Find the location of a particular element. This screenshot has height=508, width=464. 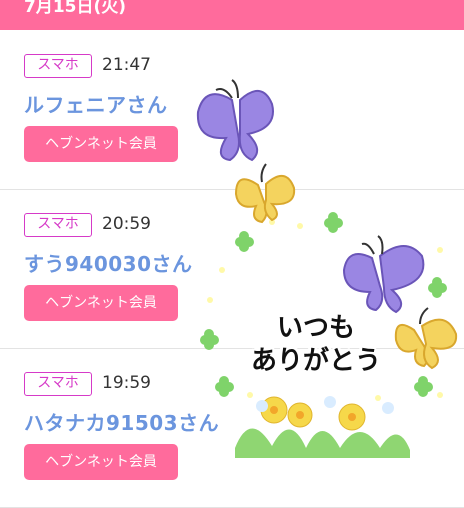

visit-time: 21:47 is located at coordinates (126, 65).